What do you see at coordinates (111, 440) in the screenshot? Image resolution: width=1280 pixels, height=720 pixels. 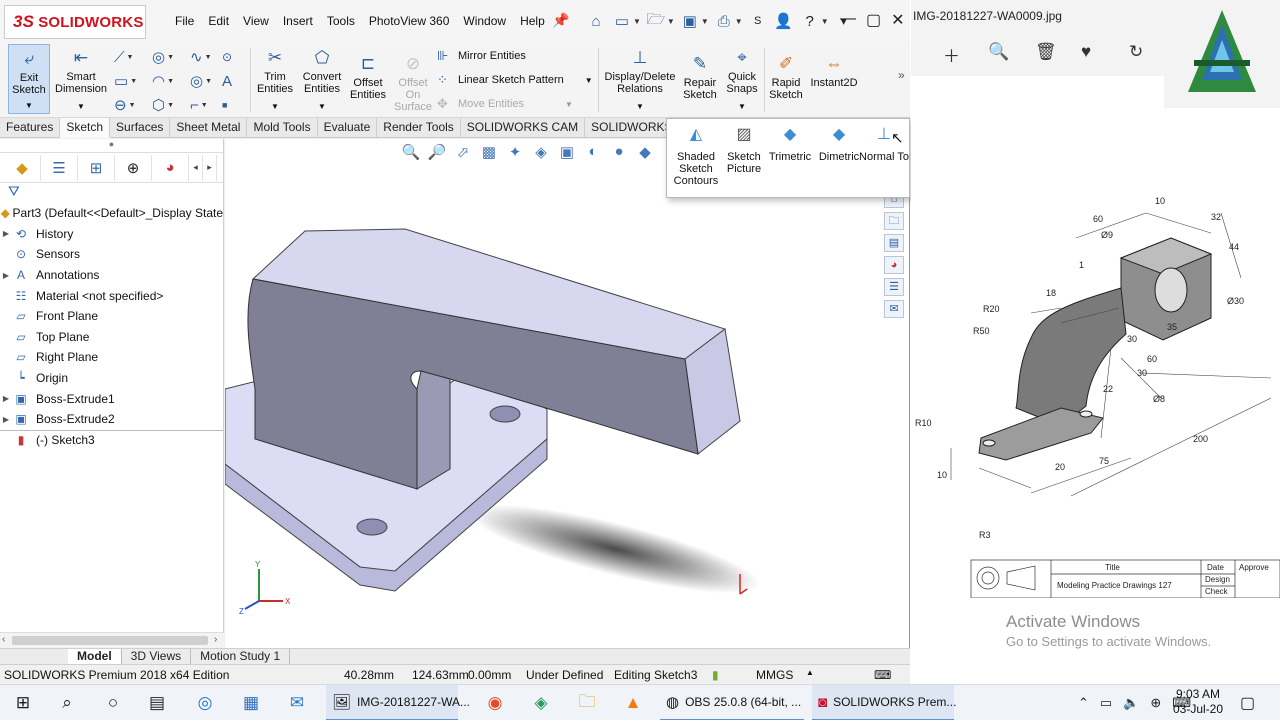 I see `tree-node: ▮ (-) Sketch3` at bounding box center [111, 440].